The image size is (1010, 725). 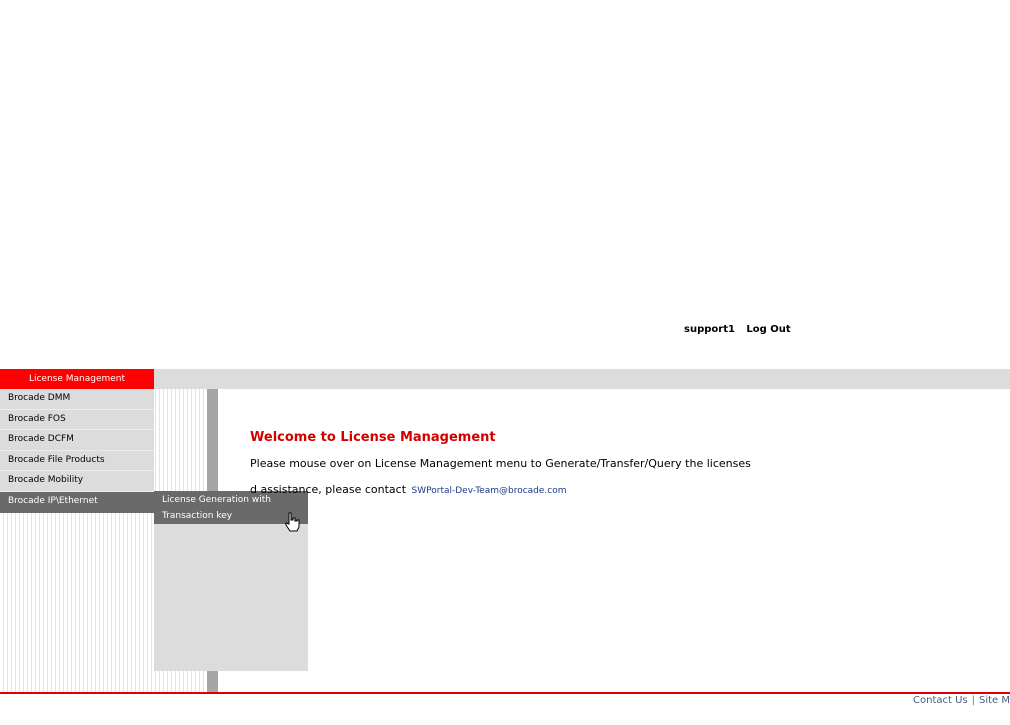 I want to click on menu-item-brocade-file-products: Brocade File Products, so click(x=77, y=461).